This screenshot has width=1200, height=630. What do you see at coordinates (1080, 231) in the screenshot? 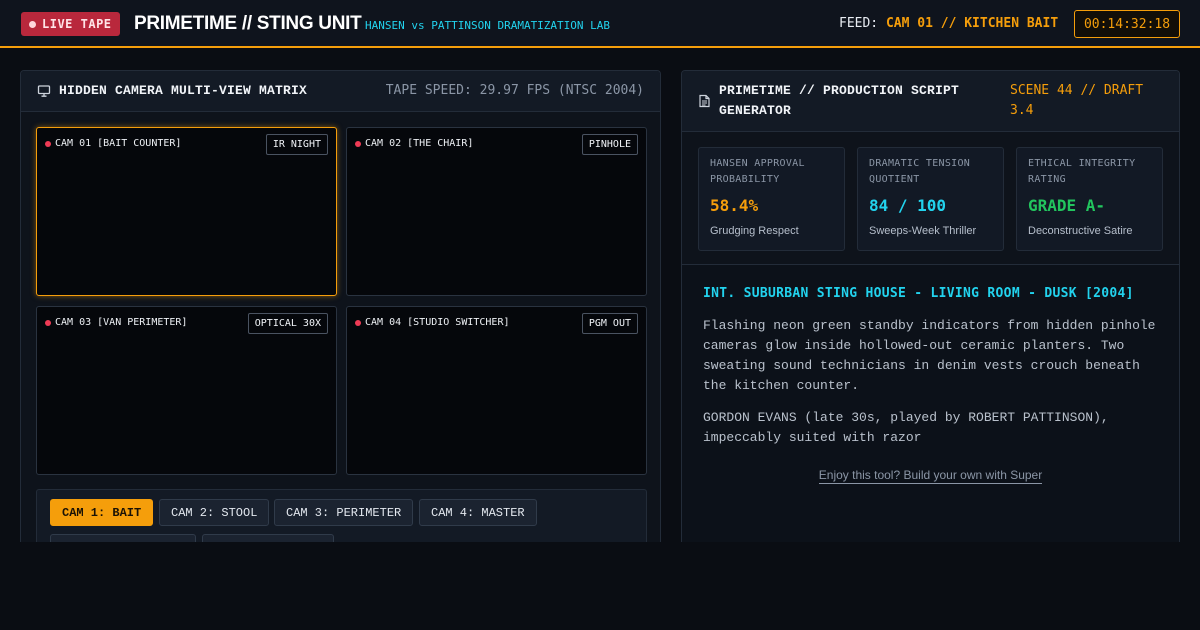
I see `metric-note: Deconstructive Satire` at bounding box center [1080, 231].